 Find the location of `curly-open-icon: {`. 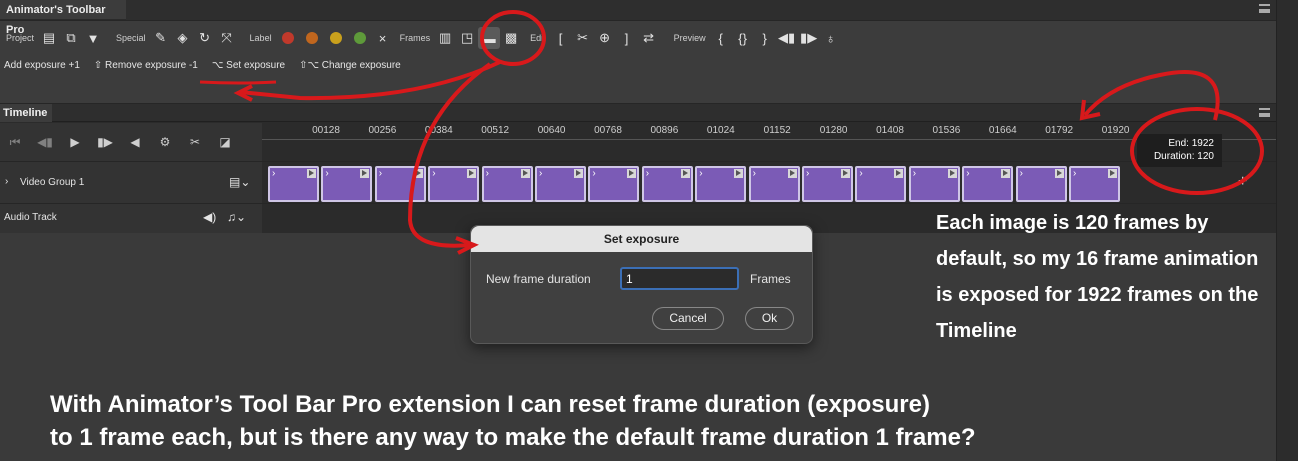

curly-open-icon: { is located at coordinates (721, 38).